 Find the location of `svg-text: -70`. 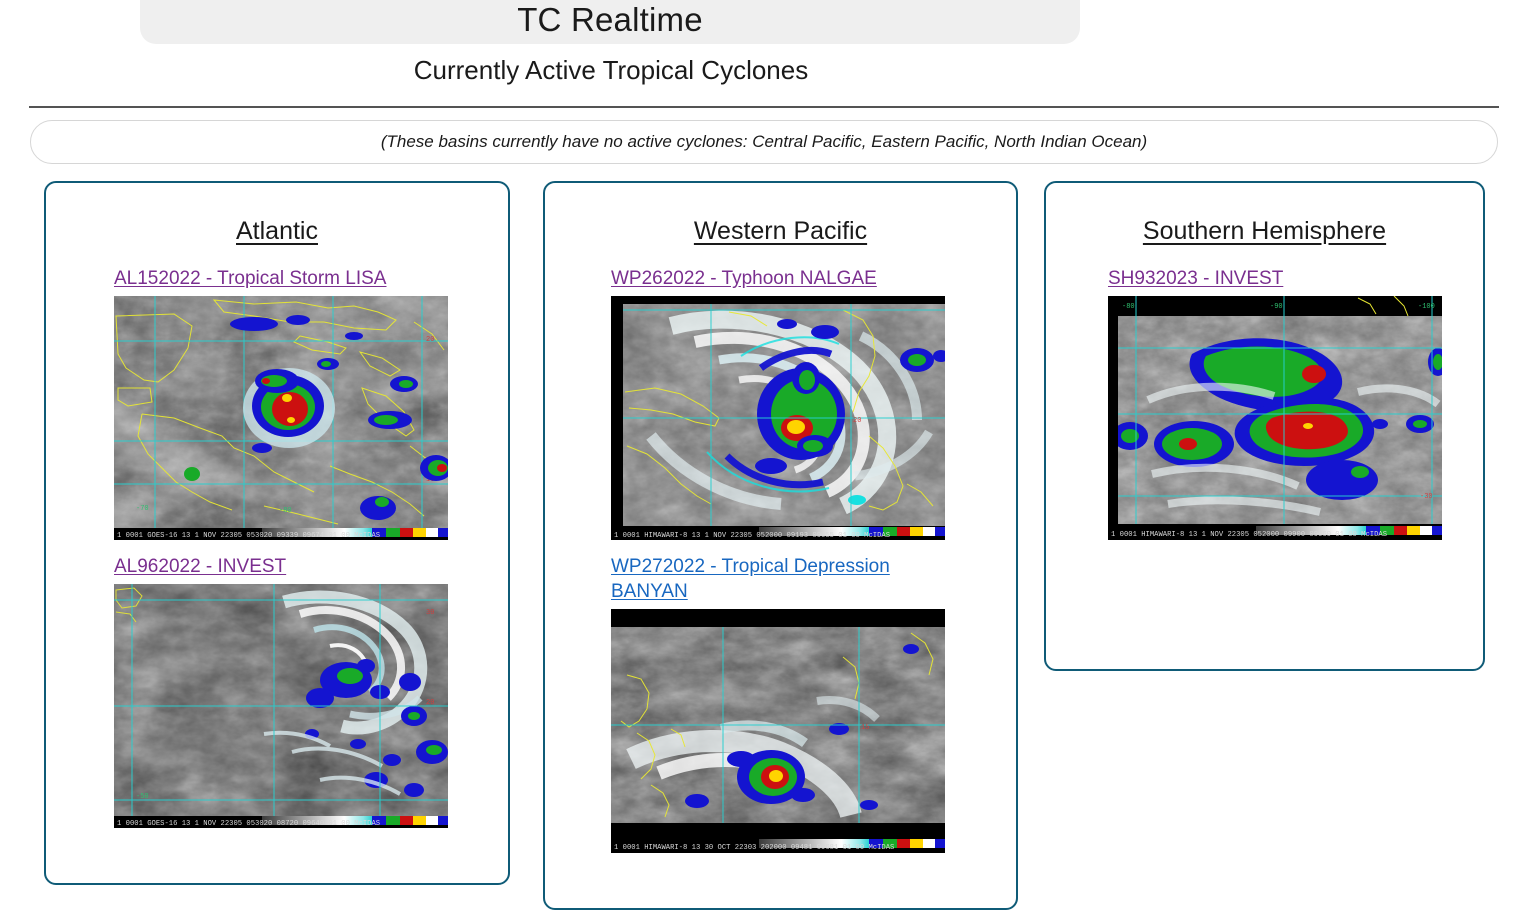

svg-text: -70 is located at coordinates (142, 509).